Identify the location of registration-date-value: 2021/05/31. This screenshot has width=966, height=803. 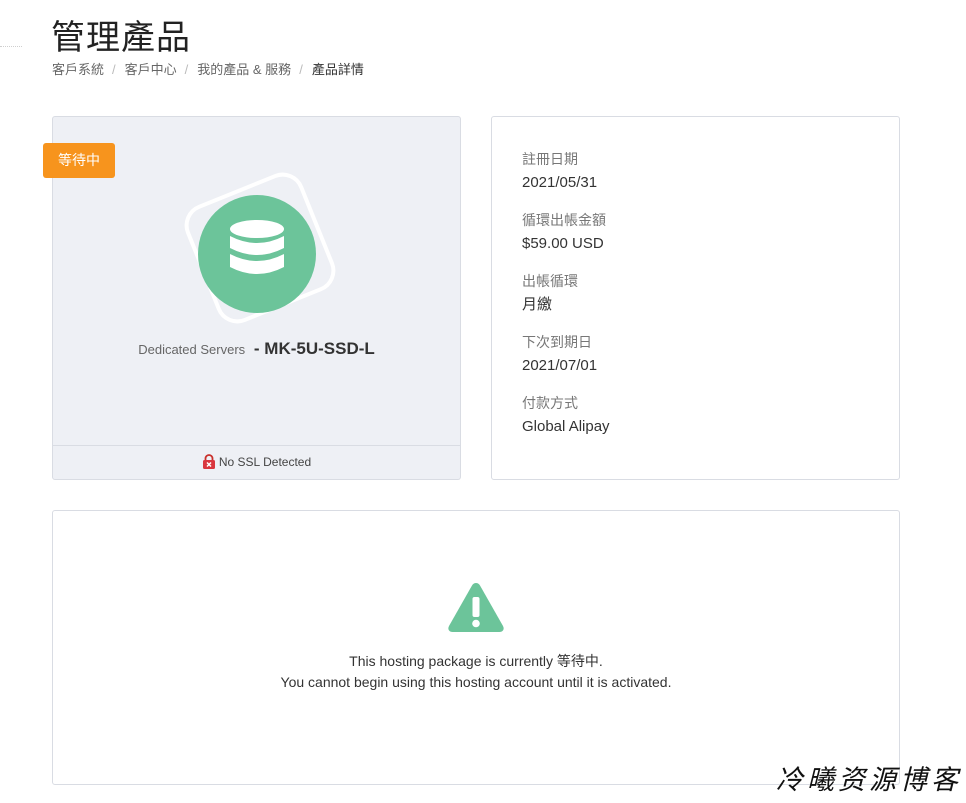
(560, 182).